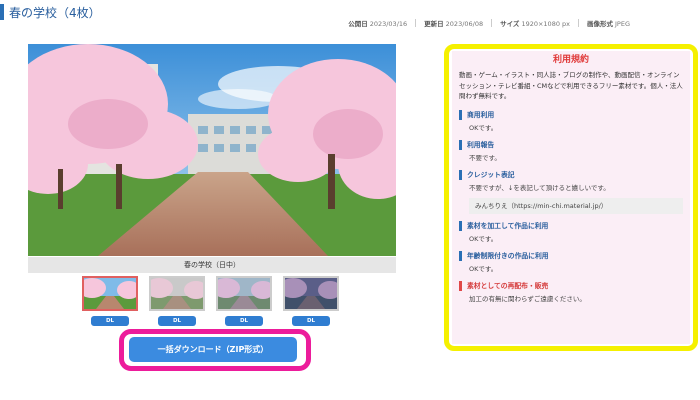 The width and height of the screenshot is (700, 400). What do you see at coordinates (576, 205) in the screenshot?
I see `credit-text-box: みんちりえ（https://min-chi.material.jp/）` at bounding box center [576, 205].